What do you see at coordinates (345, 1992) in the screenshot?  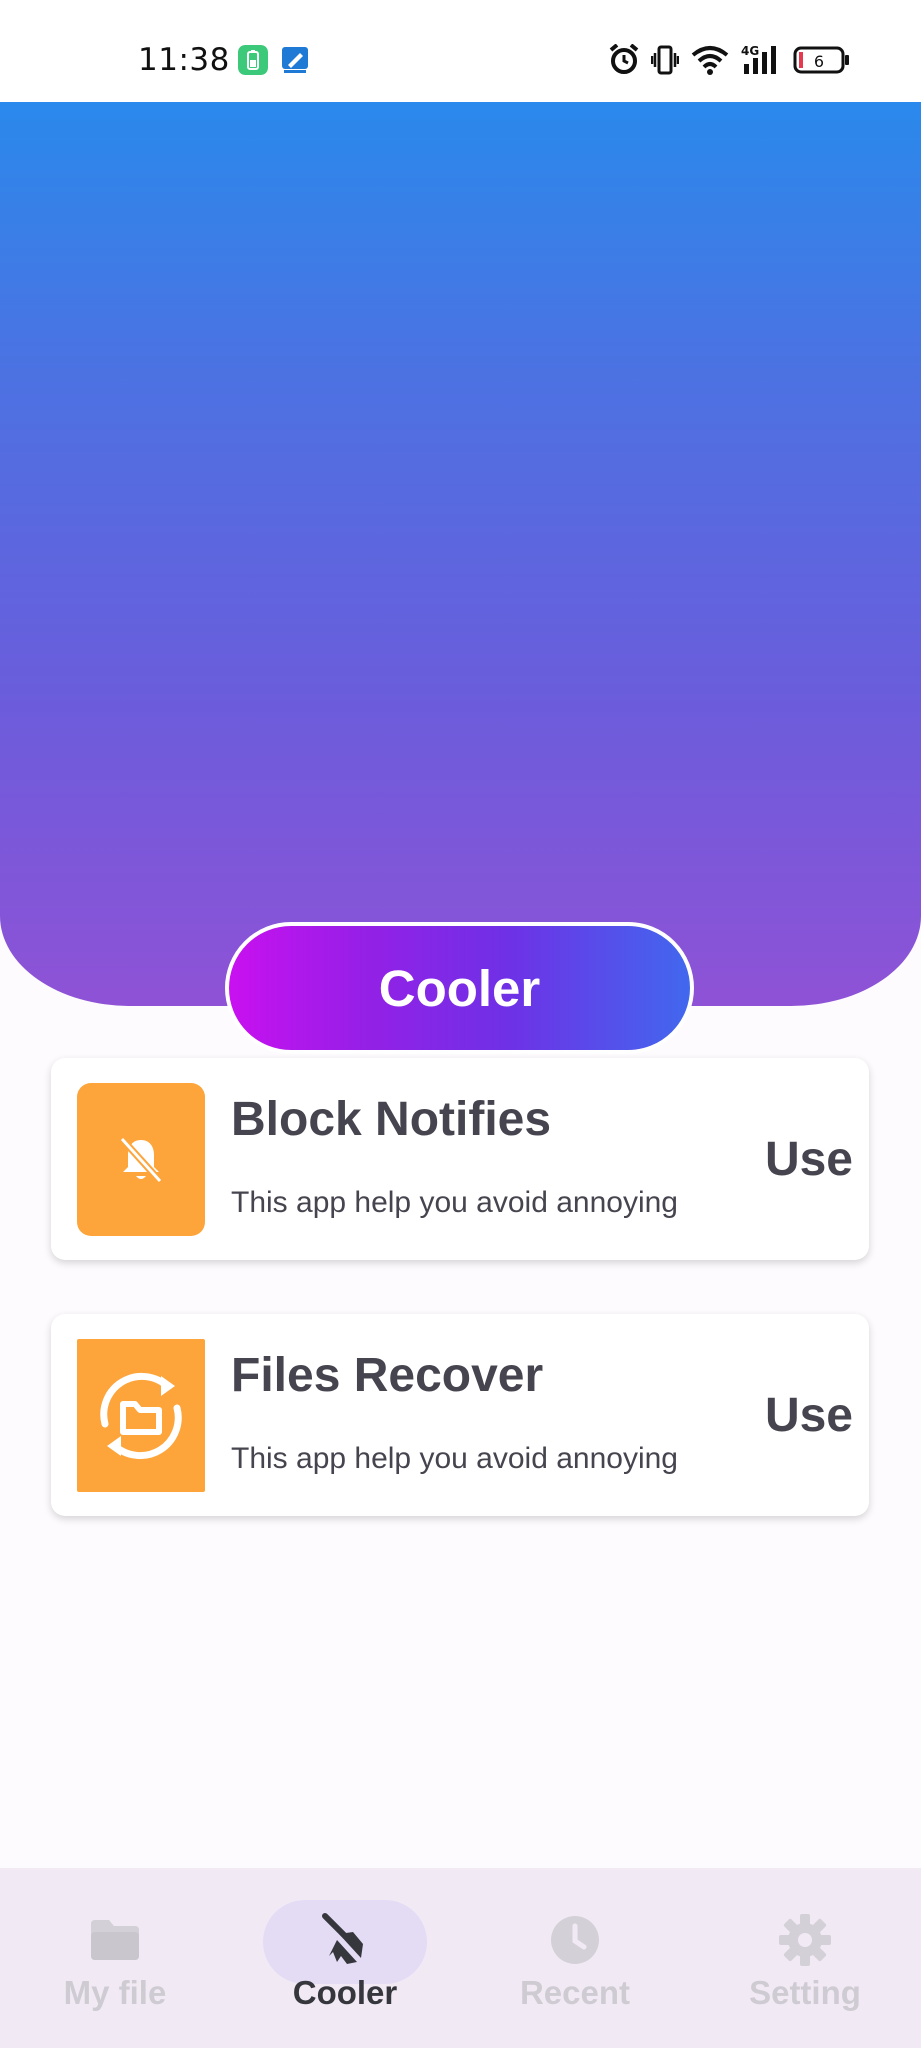 I see `nav-label: Cooler` at bounding box center [345, 1992].